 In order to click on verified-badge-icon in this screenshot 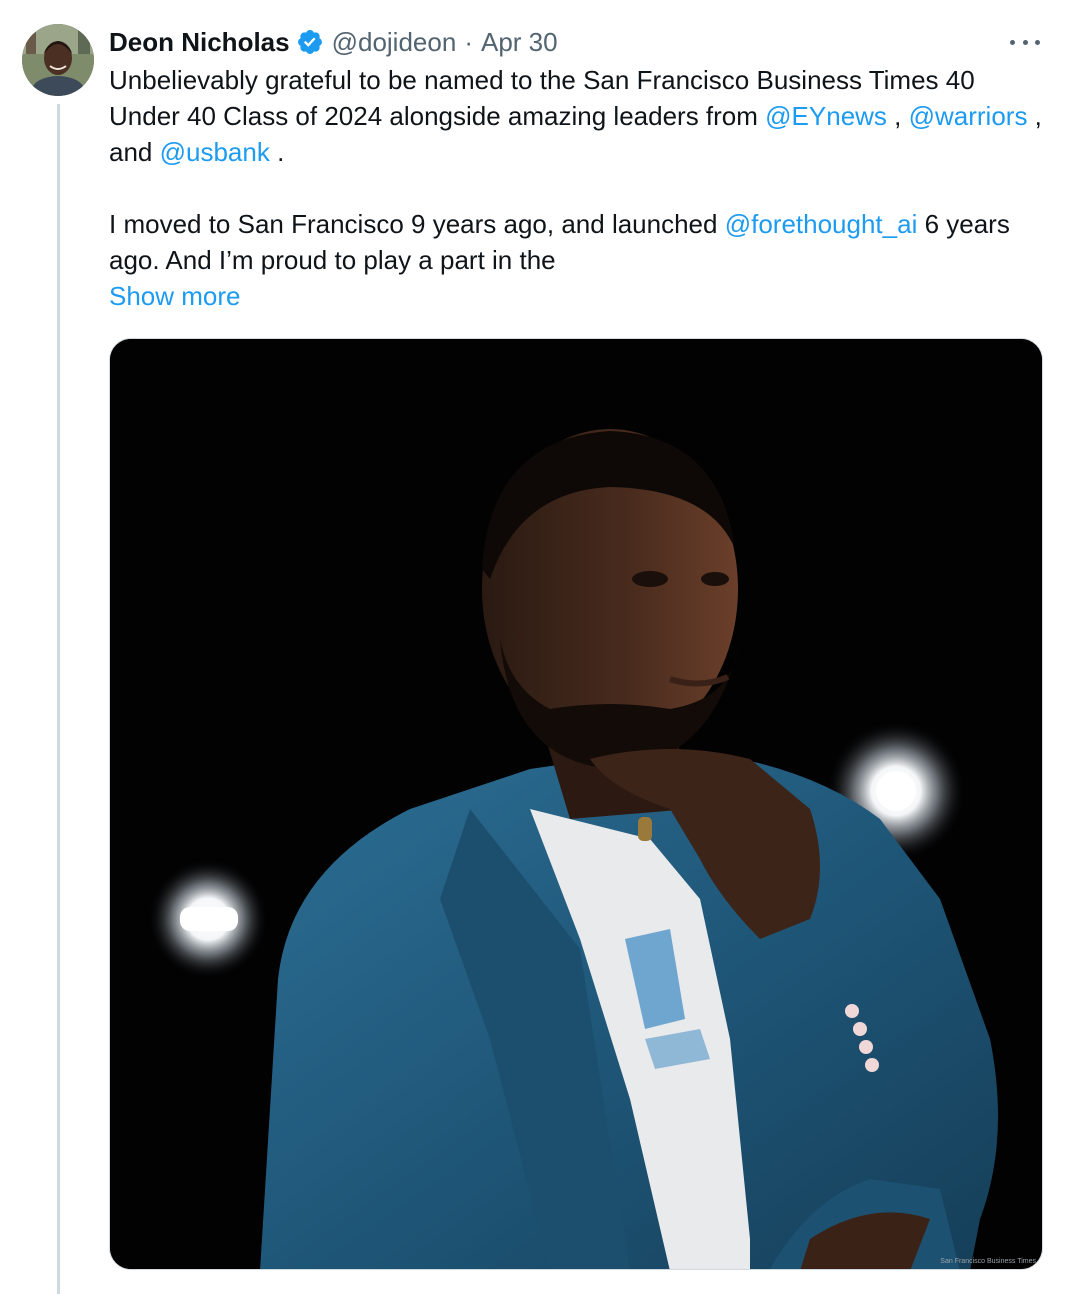, I will do `click(310, 42)`.